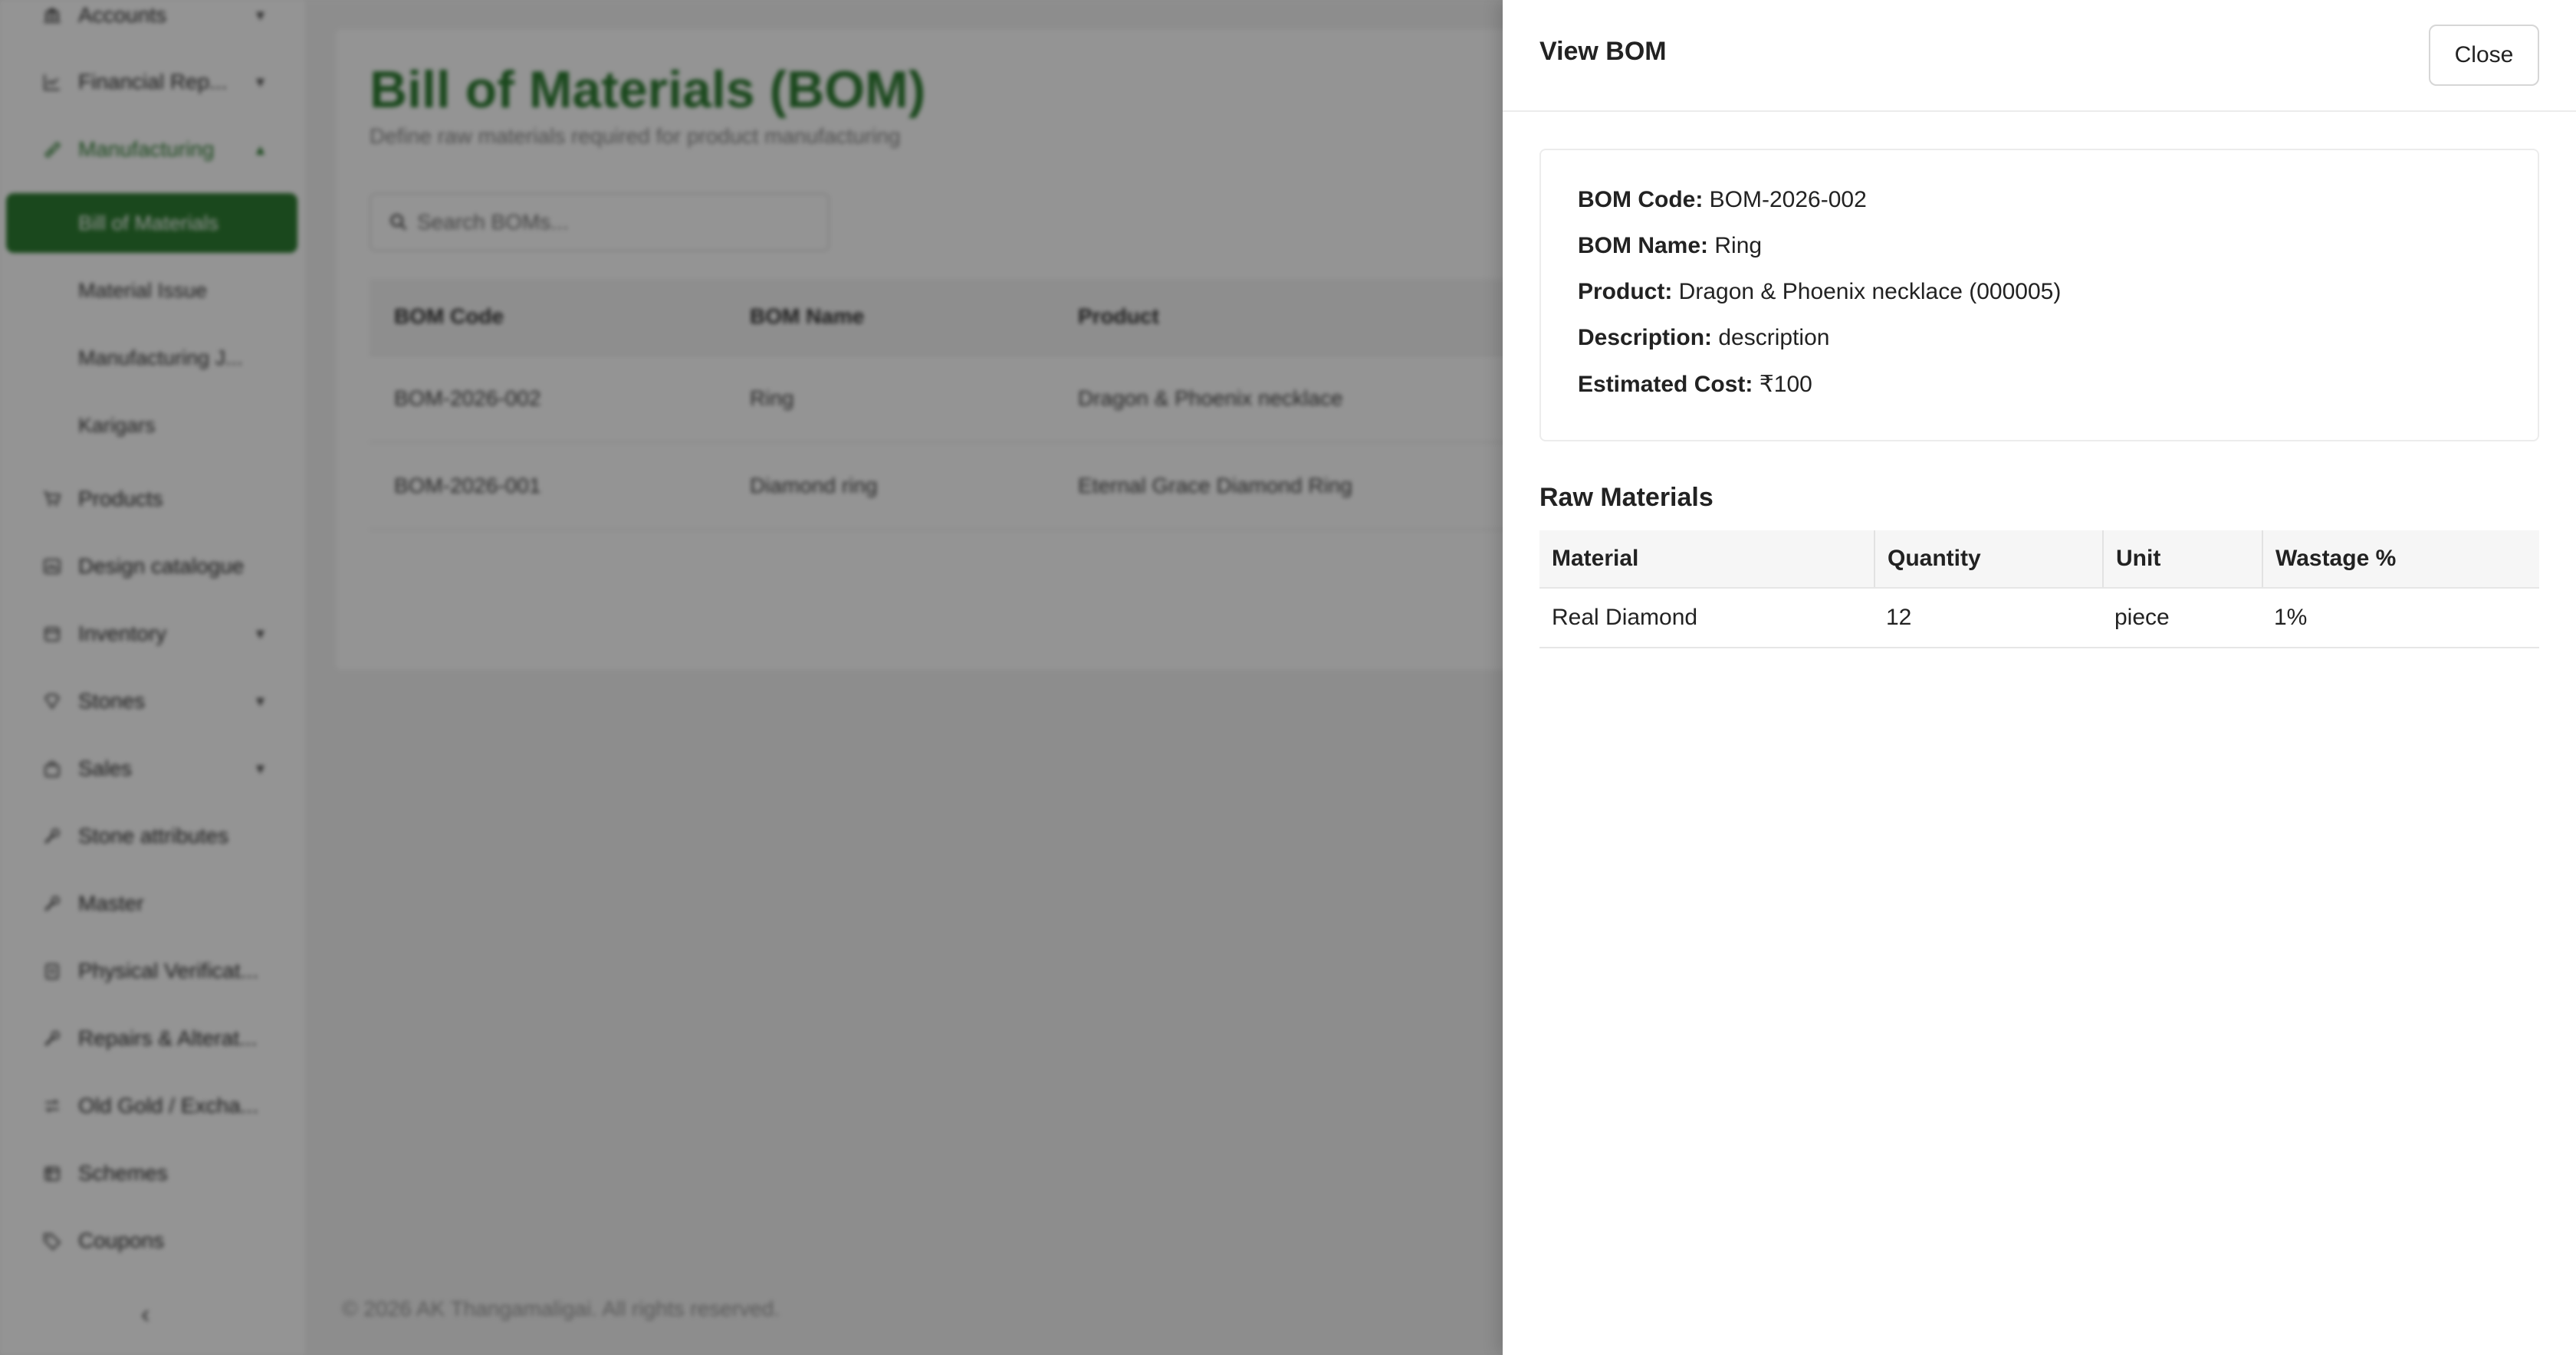 The height and width of the screenshot is (1355, 2576). I want to click on cell-material: Real Diamond, so click(1625, 617).